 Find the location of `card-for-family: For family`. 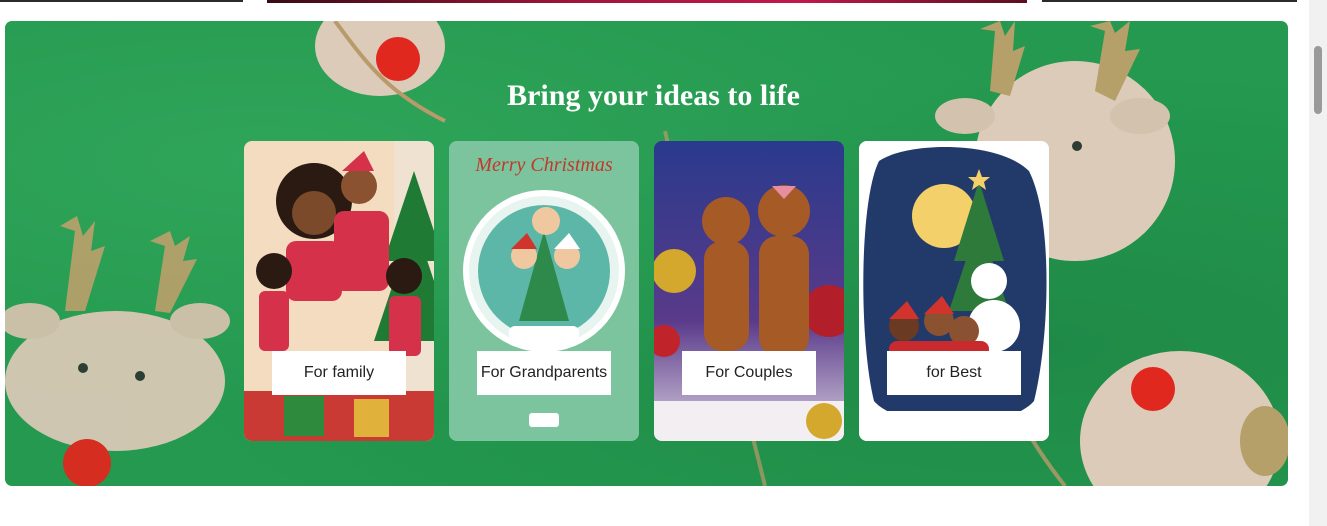

card-for-family: For family is located at coordinates (339, 291).